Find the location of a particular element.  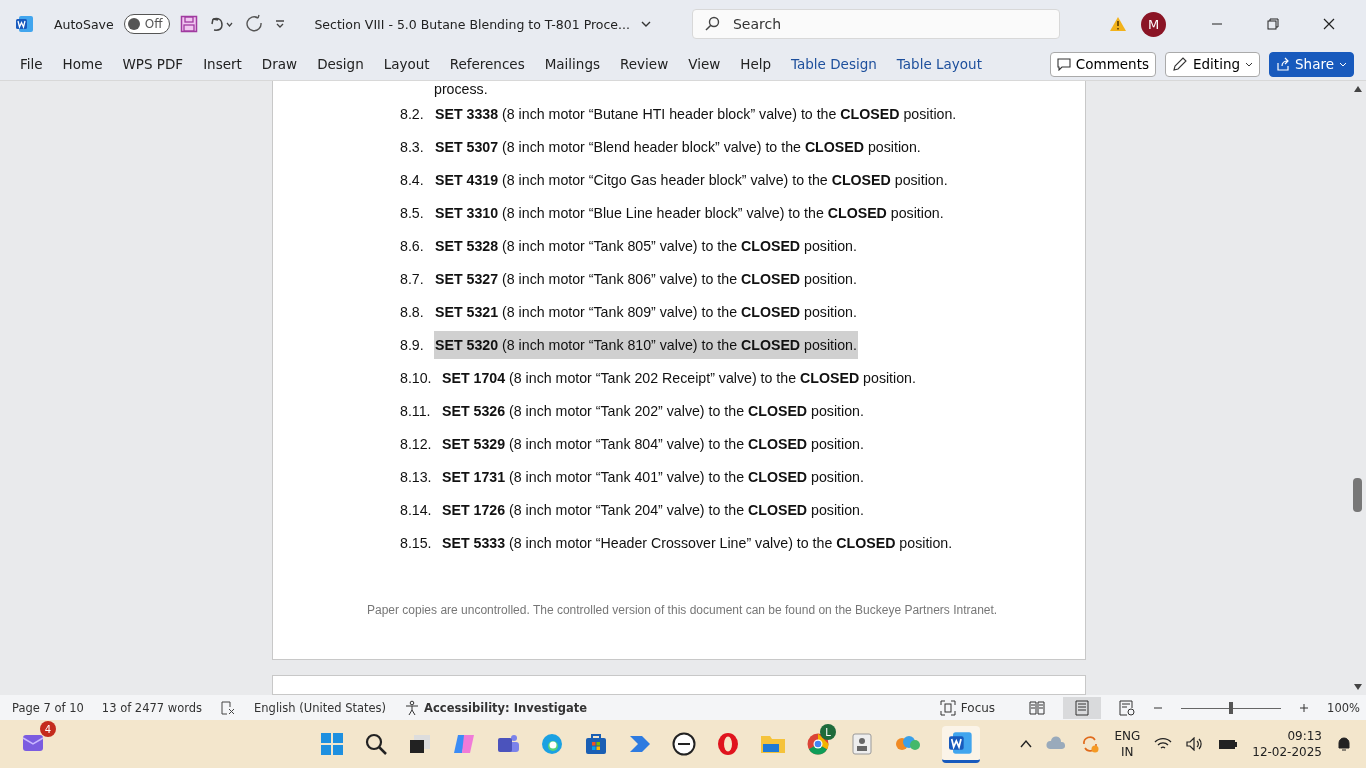

ribbon-tab: Design is located at coordinates (340, 64).